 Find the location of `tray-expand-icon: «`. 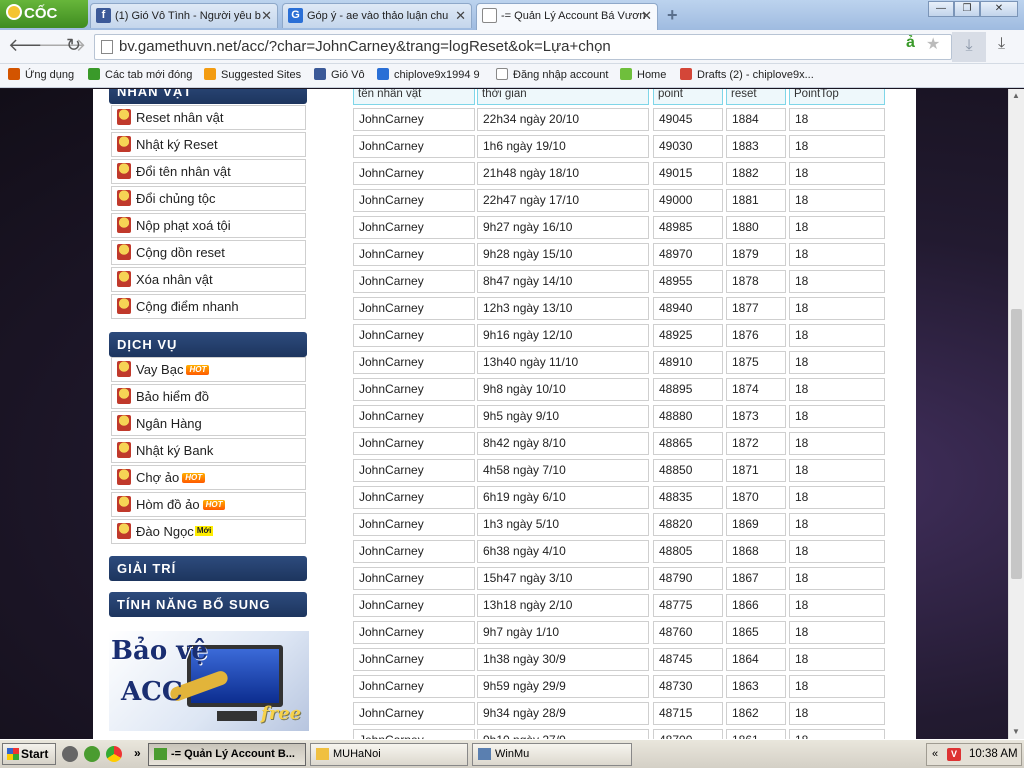

tray-expand-icon: « is located at coordinates (935, 754).